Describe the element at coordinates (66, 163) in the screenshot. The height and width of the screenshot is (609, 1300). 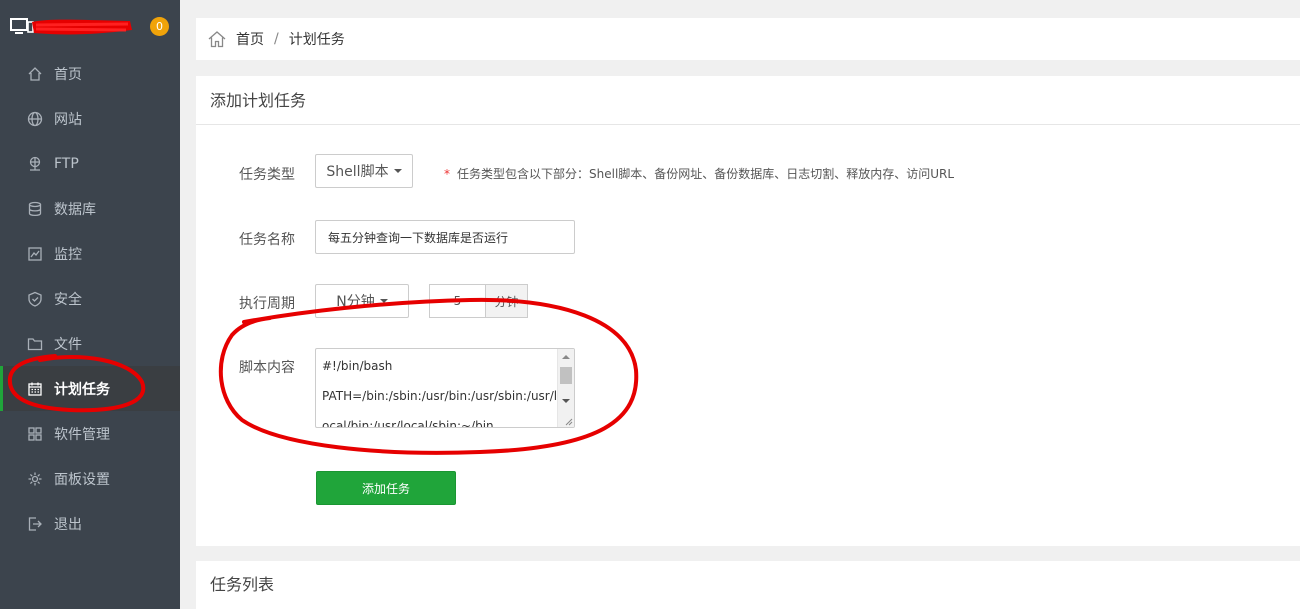
I see `sidebar-item-label: FTP` at that location.